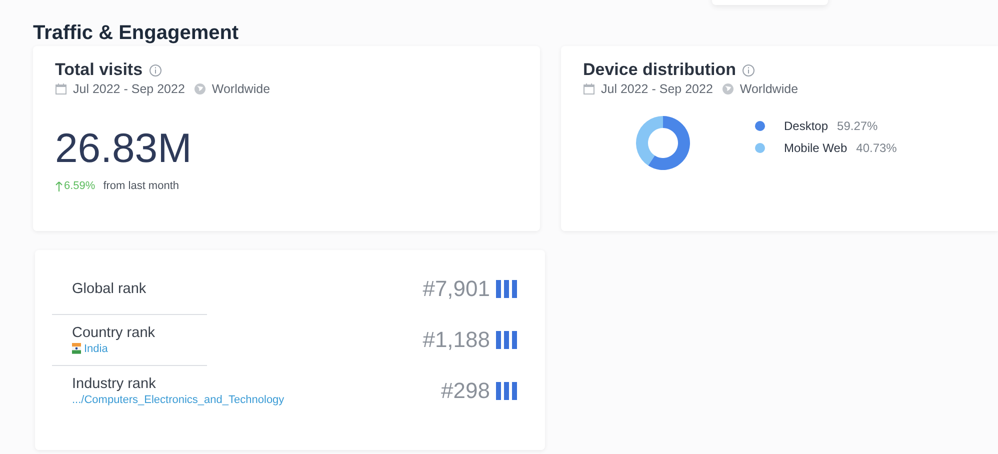  What do you see at coordinates (465, 391) in the screenshot?
I see `rank-value: #298` at bounding box center [465, 391].